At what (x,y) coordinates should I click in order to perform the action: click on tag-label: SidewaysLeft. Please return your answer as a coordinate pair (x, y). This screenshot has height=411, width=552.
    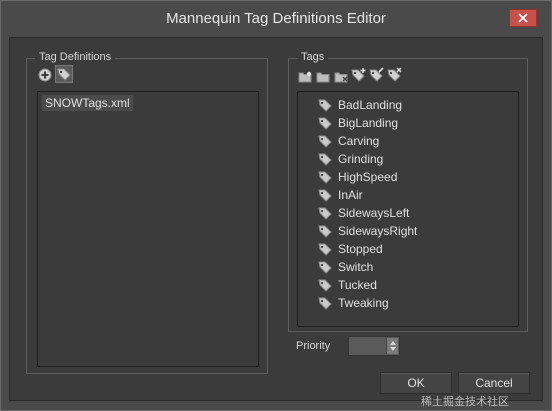
    Looking at the image, I should click on (374, 213).